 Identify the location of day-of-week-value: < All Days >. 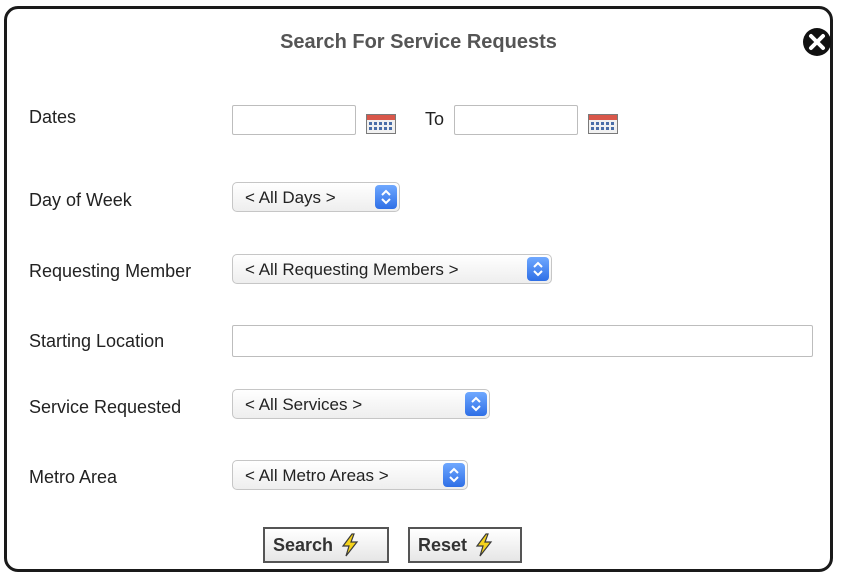
(290, 197).